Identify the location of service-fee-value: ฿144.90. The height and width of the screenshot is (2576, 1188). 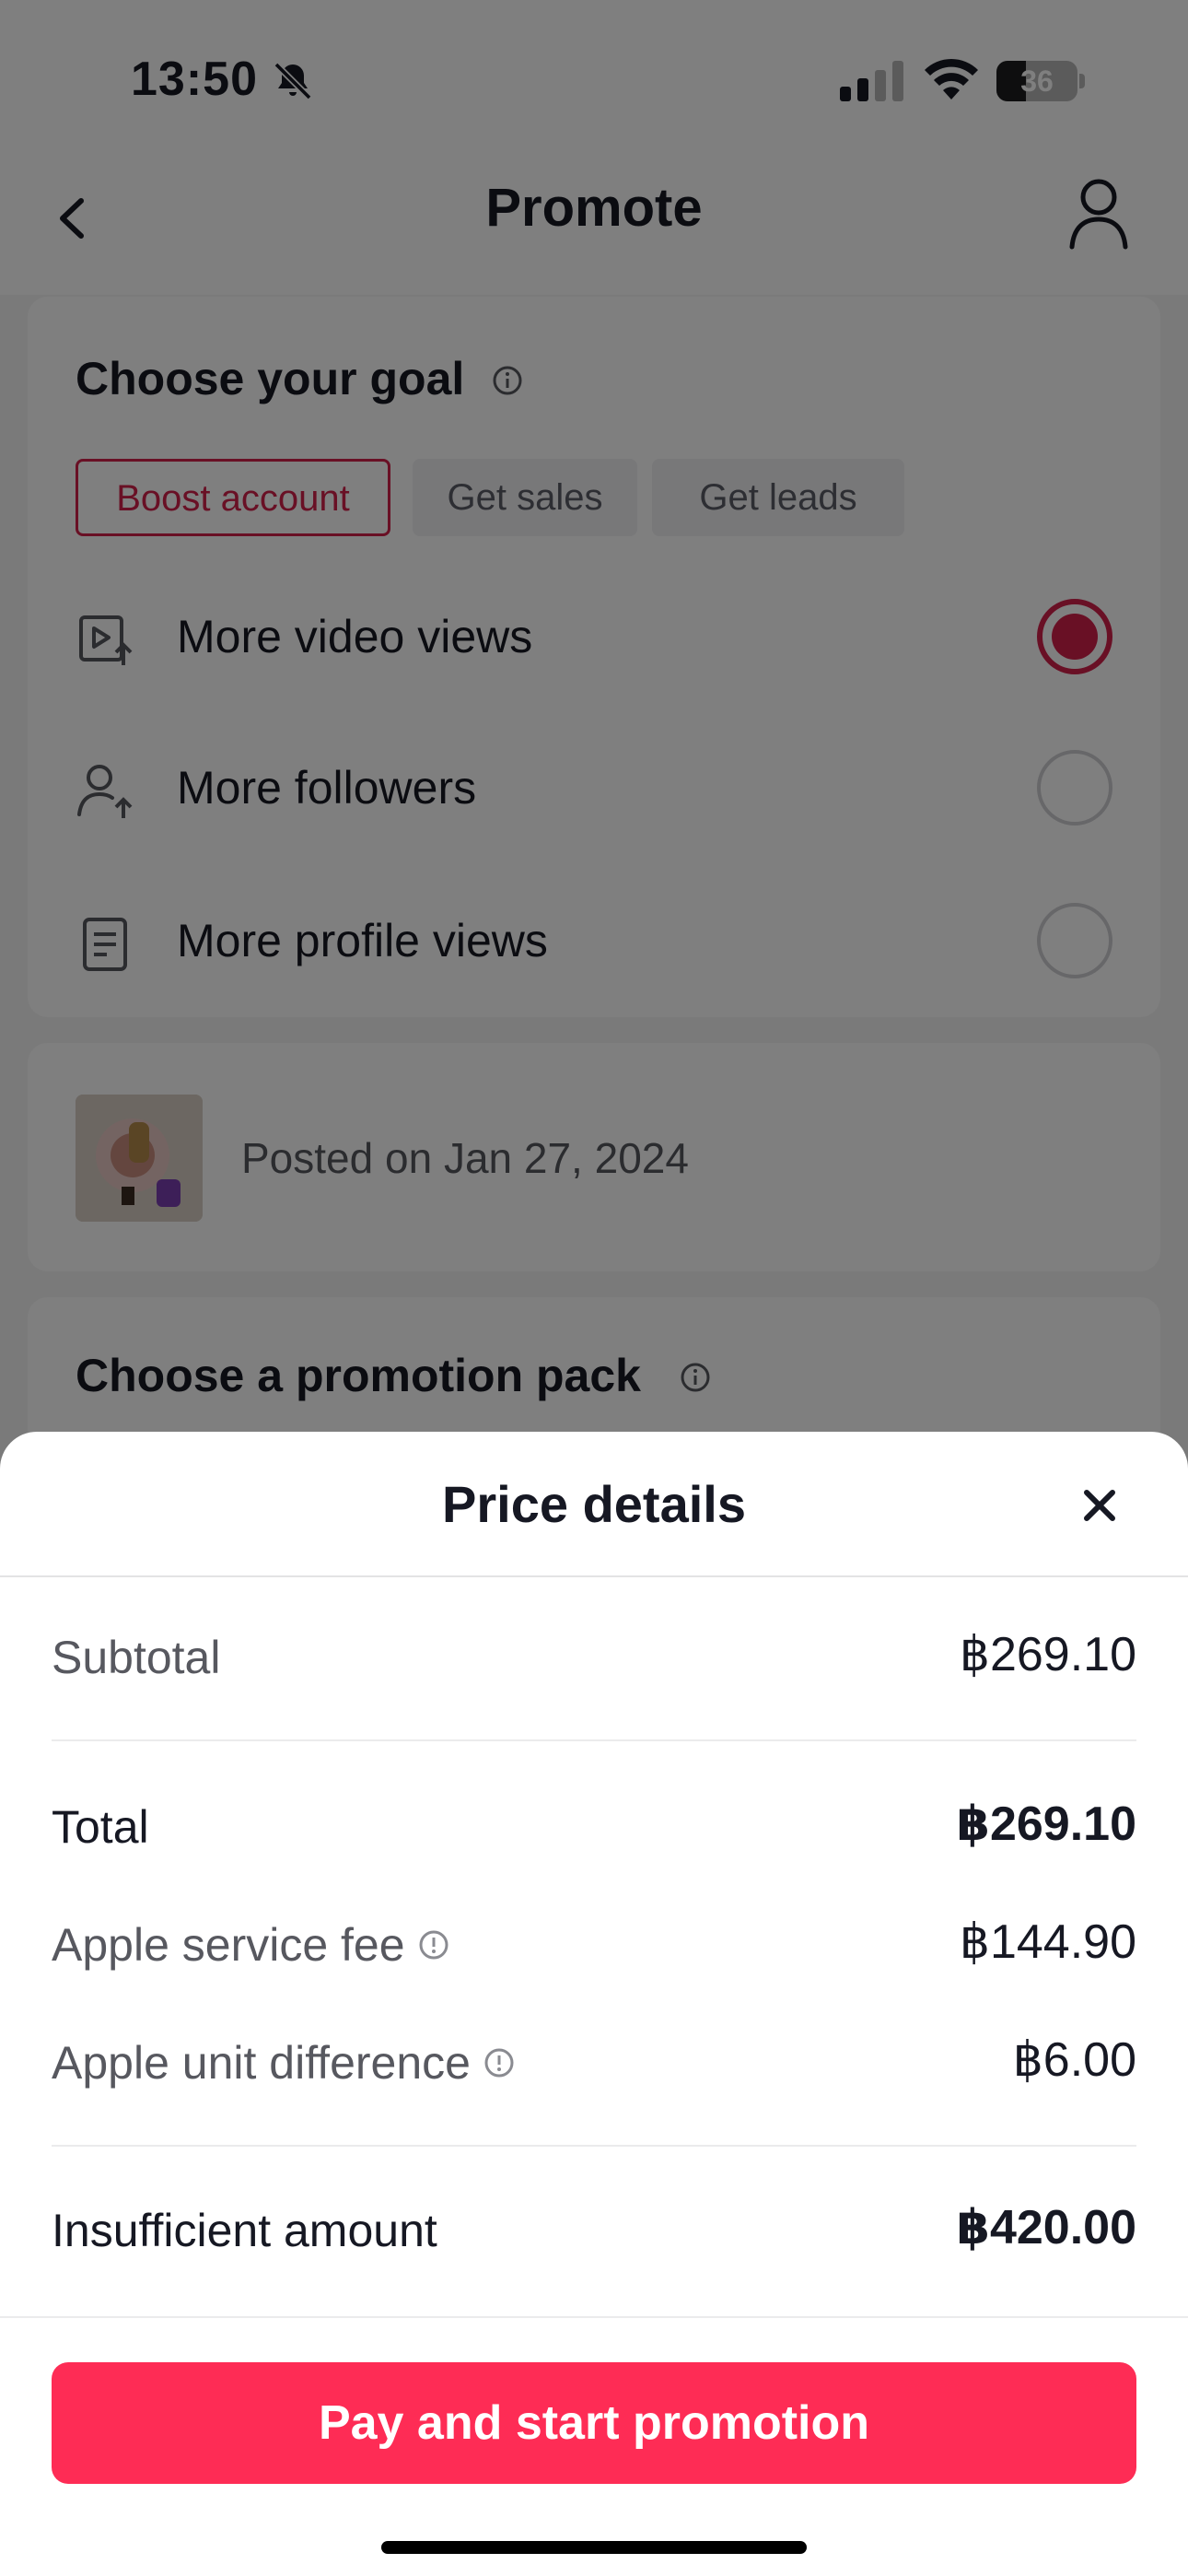
(1047, 1942).